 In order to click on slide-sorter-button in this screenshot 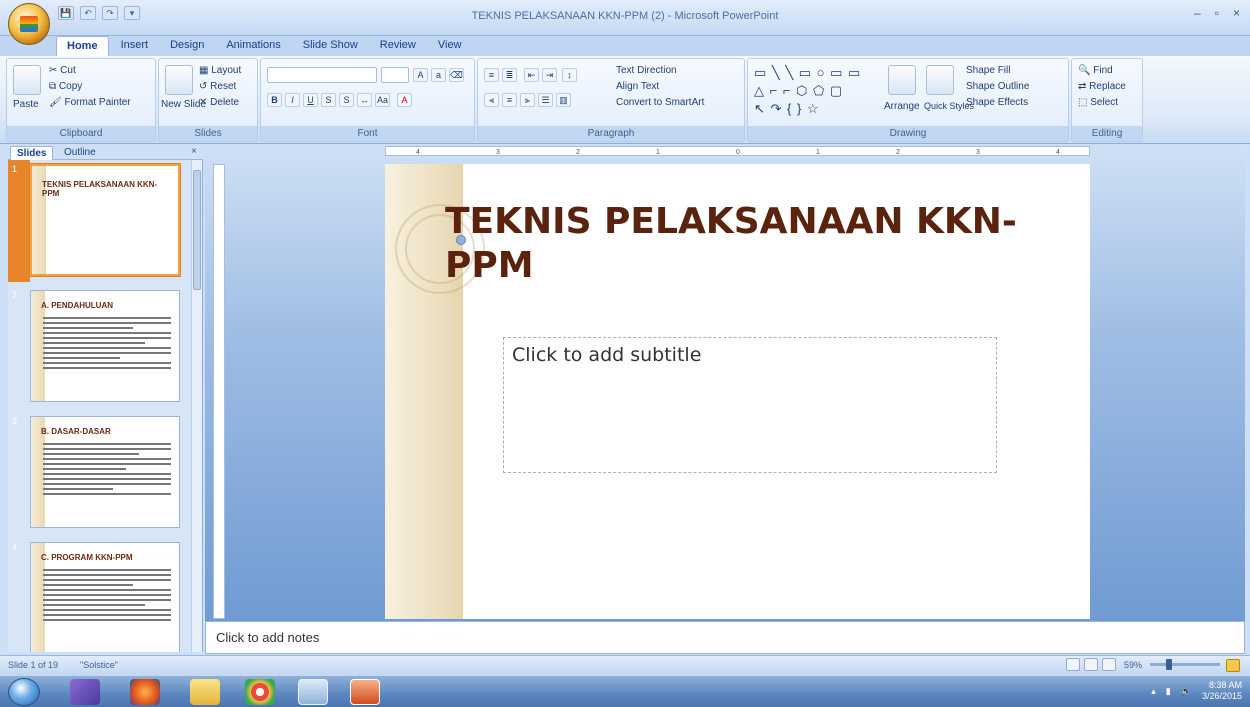, I will do `click(1090, 664)`.